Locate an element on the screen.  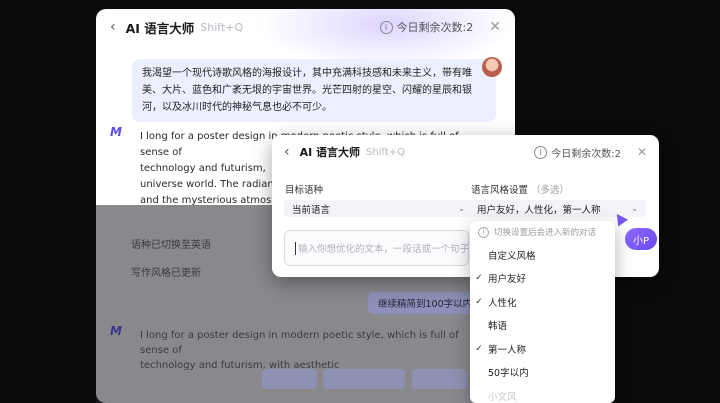
continue-action-bubble: 继续精简到100字以内 is located at coordinates (425, 303).